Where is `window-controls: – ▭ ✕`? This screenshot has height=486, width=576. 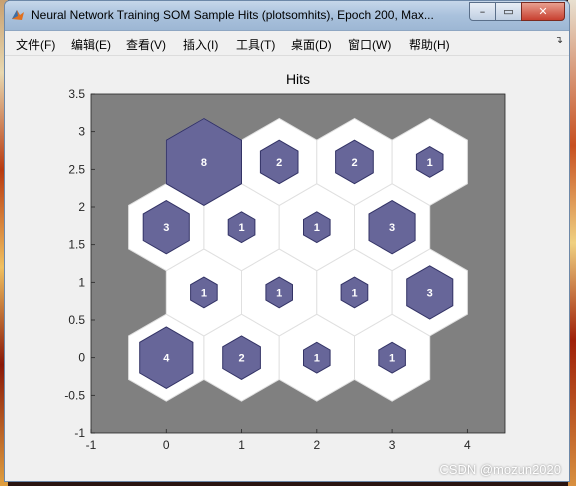
window-controls: – ▭ ✕ is located at coordinates (517, 11).